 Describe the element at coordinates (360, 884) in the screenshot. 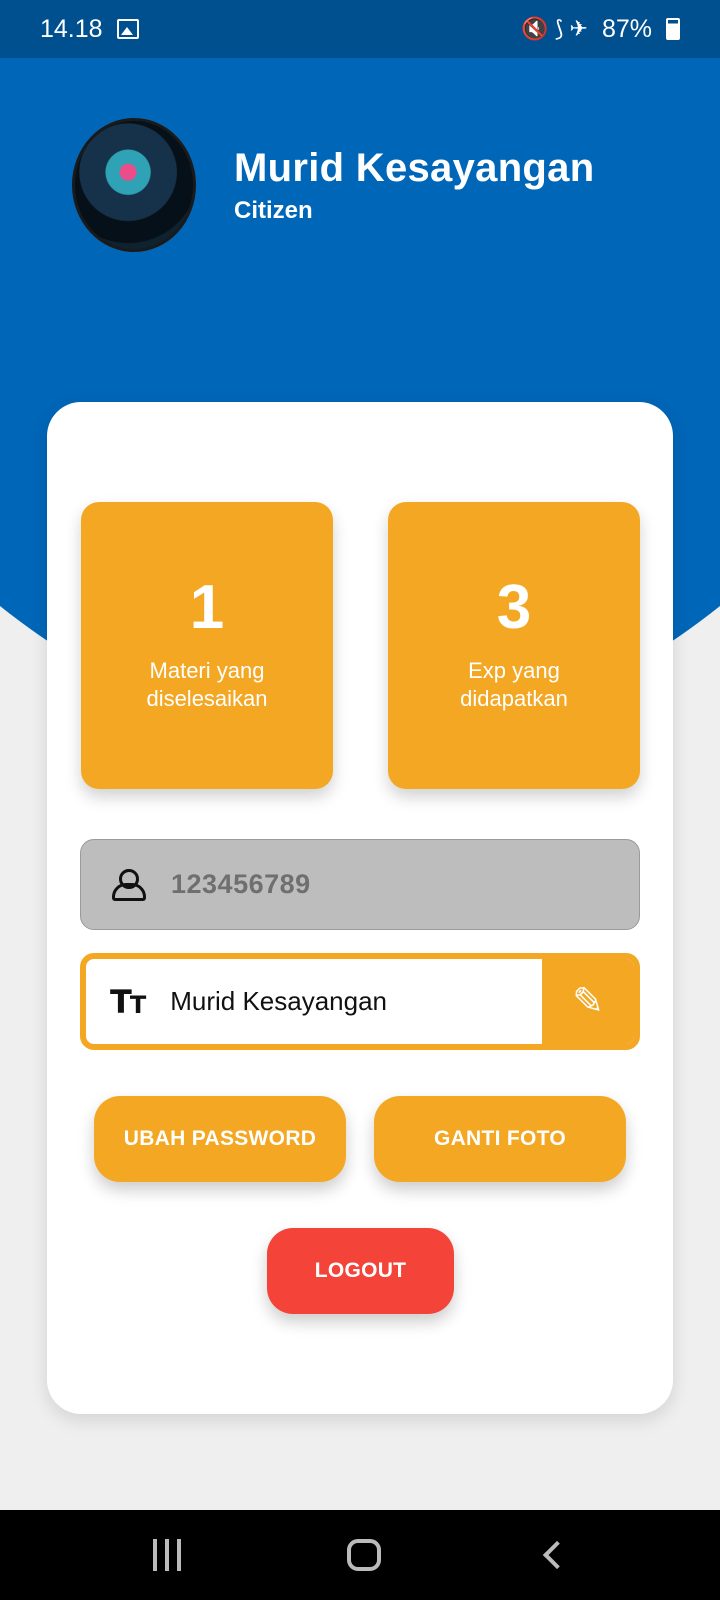

I see `user-id-field: 123456789` at that location.